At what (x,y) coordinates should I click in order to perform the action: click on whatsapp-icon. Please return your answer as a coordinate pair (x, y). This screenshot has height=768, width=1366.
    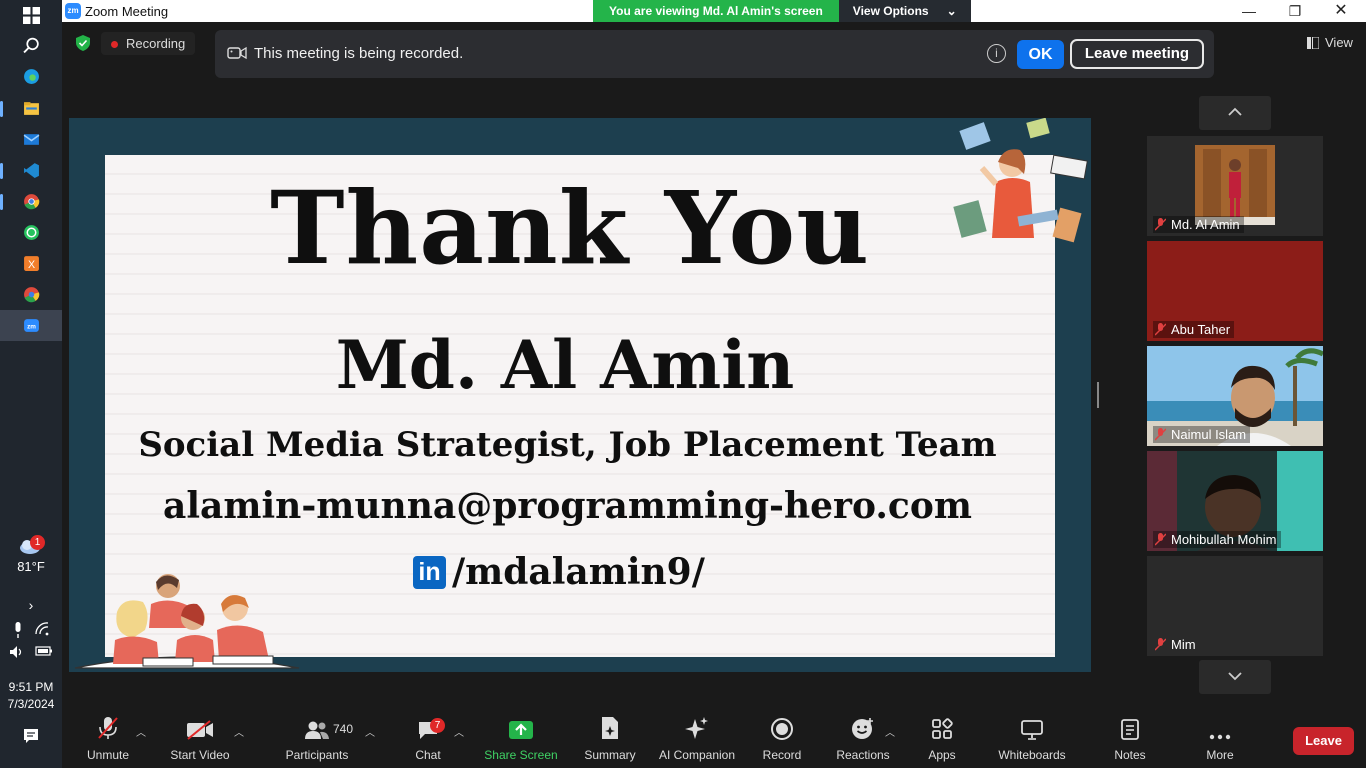
    Looking at the image, I should click on (31, 232).